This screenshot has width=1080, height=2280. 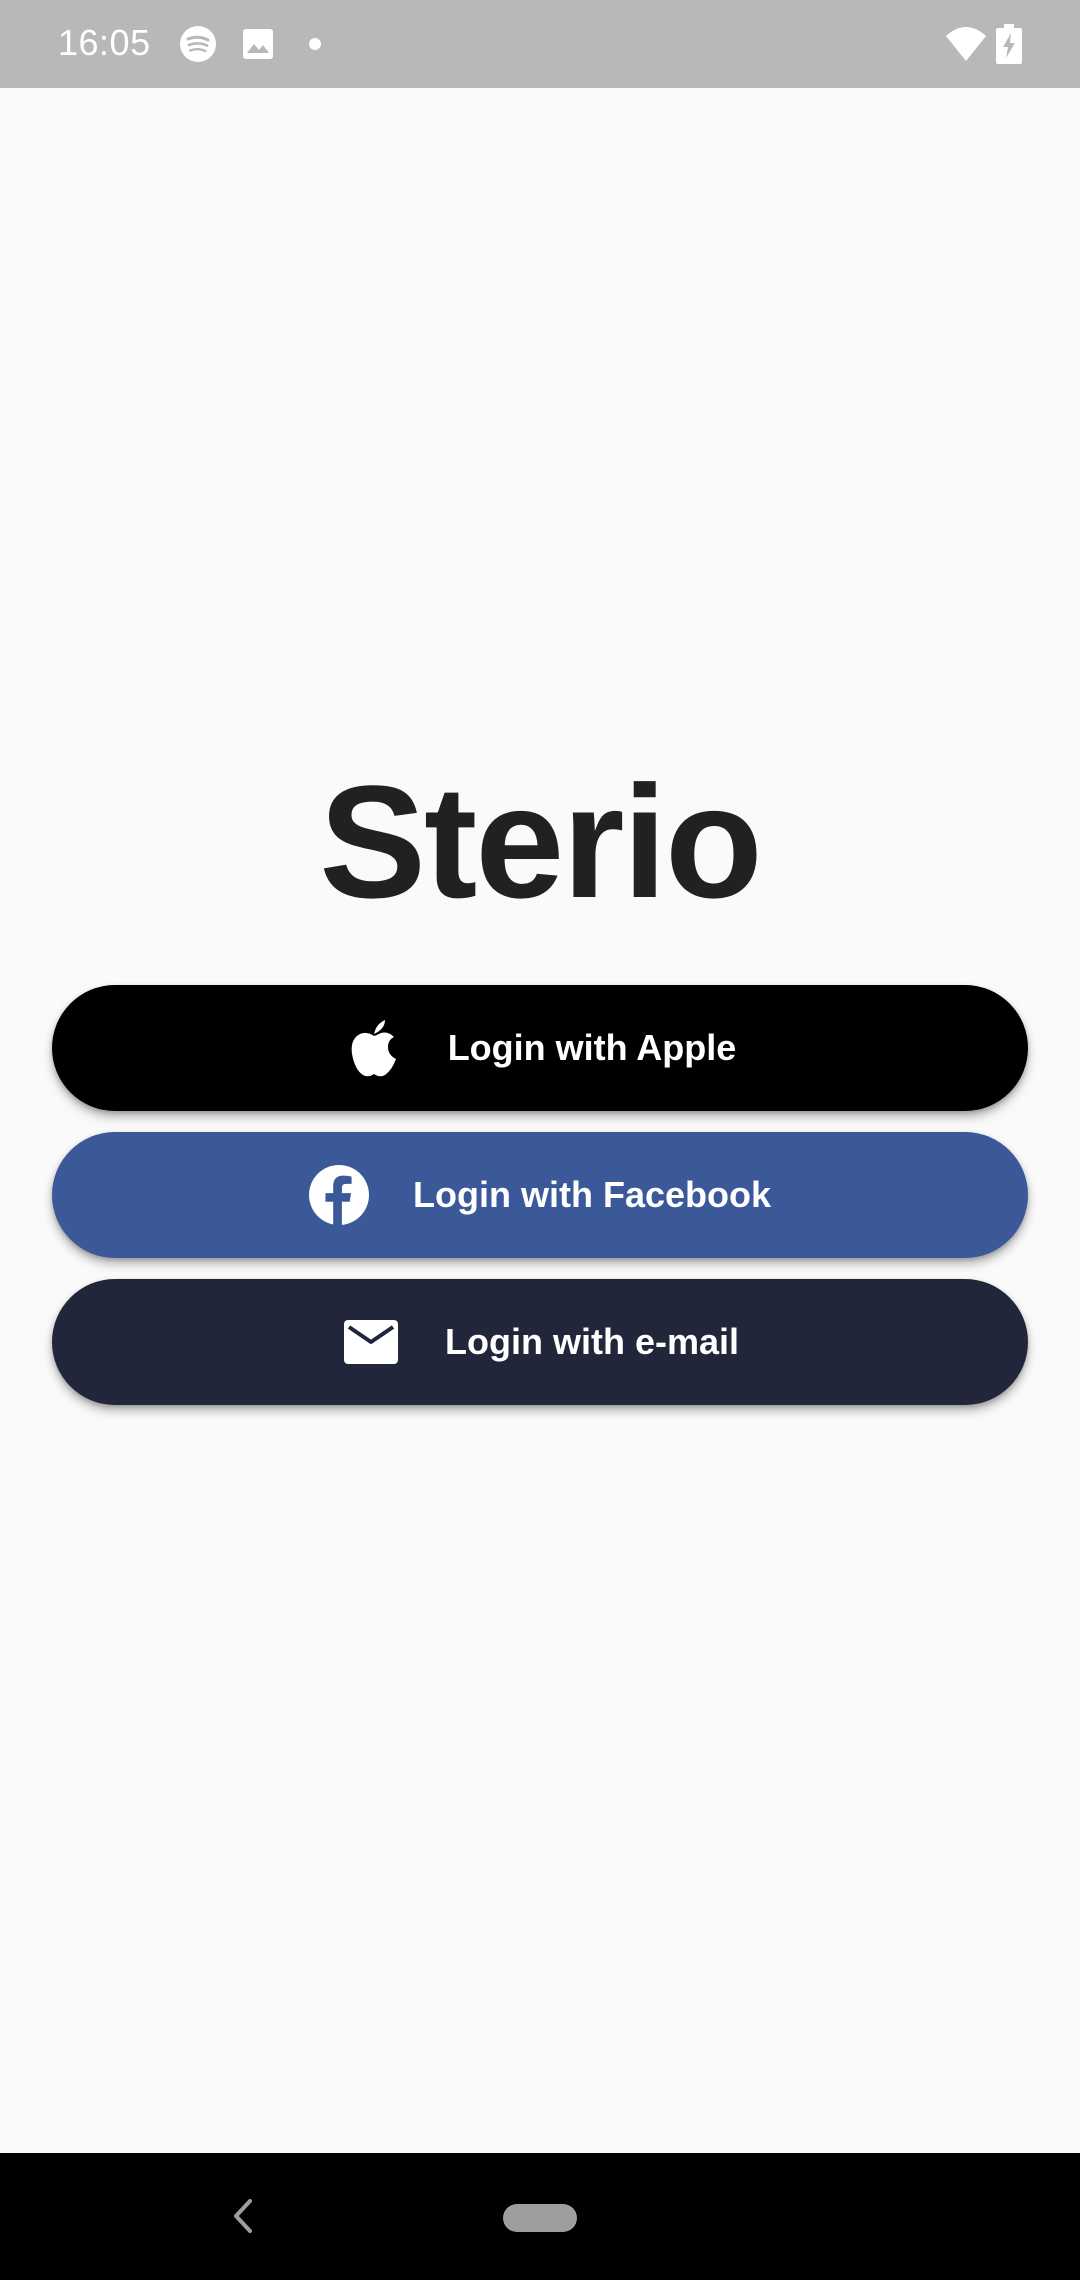 I want to click on login-email-button: Login with e-mail, so click(x=540, y=1342).